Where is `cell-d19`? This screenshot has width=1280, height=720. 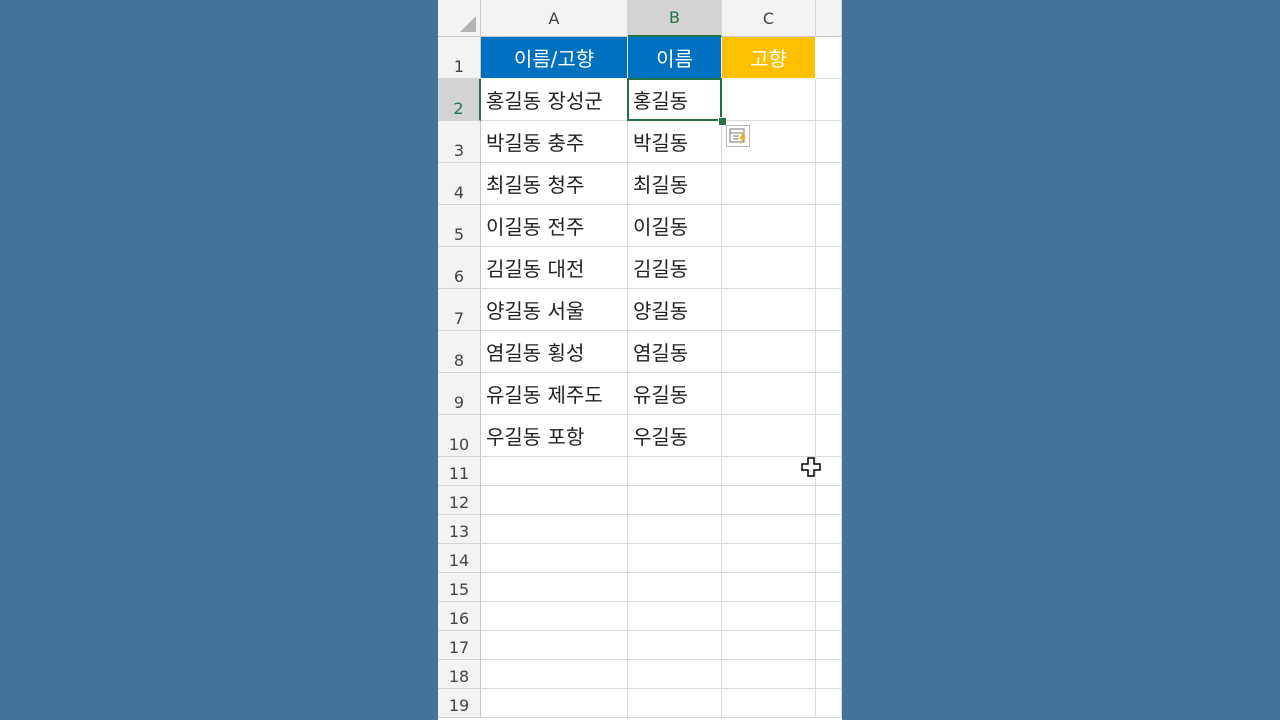 cell-d19 is located at coordinates (829, 703).